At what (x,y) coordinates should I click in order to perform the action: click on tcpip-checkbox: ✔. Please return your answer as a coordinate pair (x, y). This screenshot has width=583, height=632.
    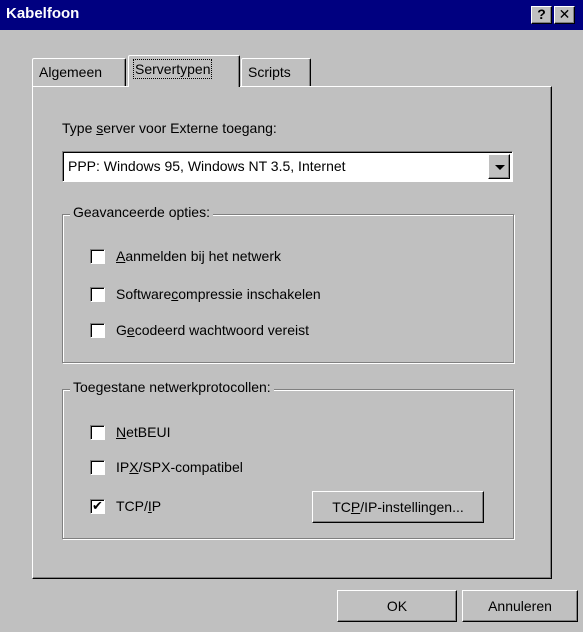
    Looking at the image, I should click on (97, 506).